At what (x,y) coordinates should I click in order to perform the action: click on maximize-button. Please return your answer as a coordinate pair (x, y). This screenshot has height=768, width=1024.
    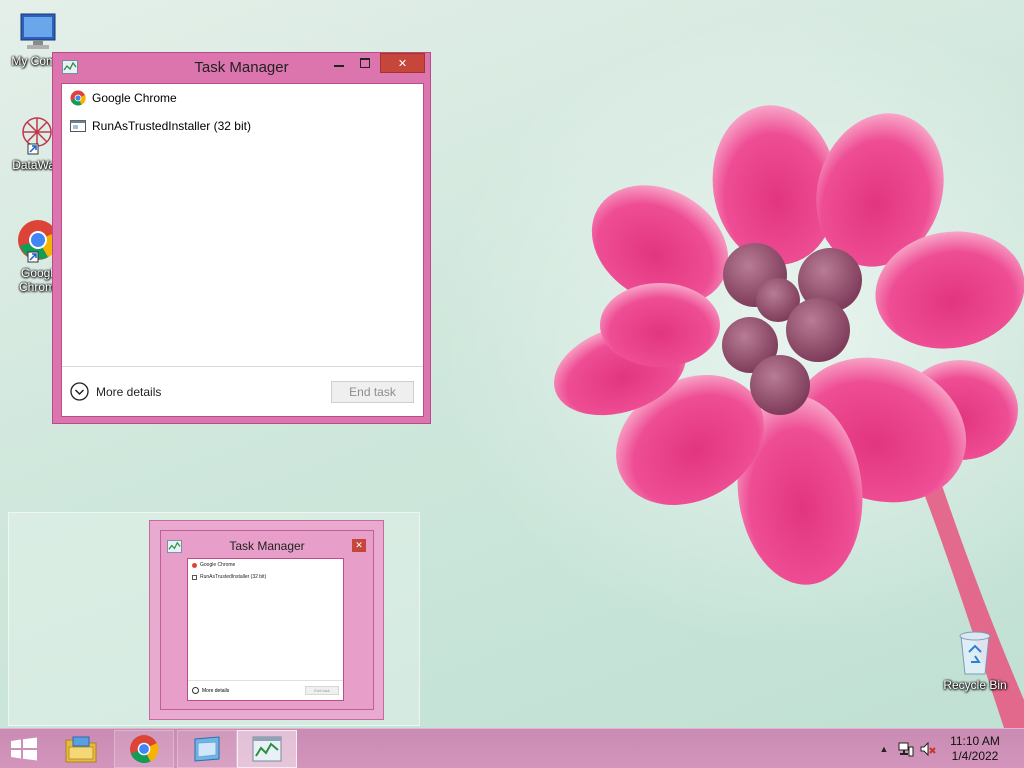
    Looking at the image, I should click on (365, 63).